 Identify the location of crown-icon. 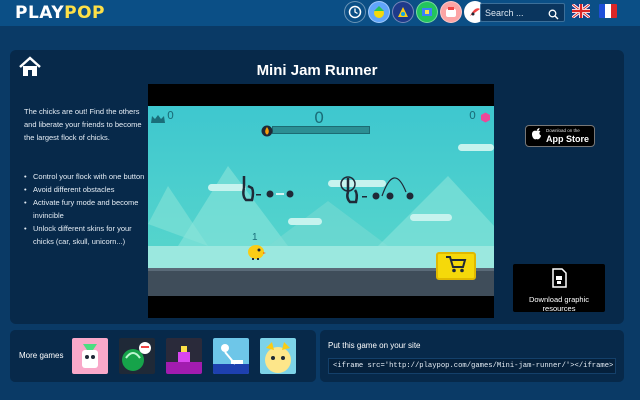
(158, 120).